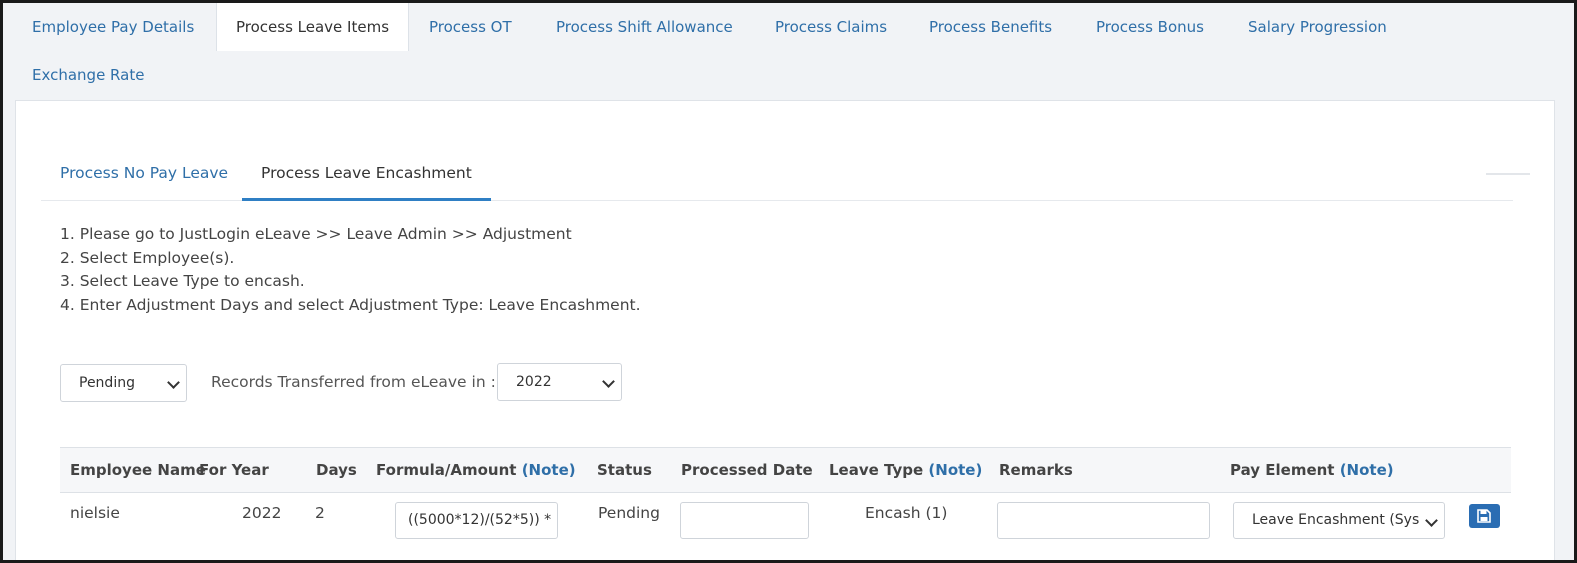 The height and width of the screenshot is (563, 1577). What do you see at coordinates (95, 513) in the screenshot?
I see `cell-employee-name: nielsie` at bounding box center [95, 513].